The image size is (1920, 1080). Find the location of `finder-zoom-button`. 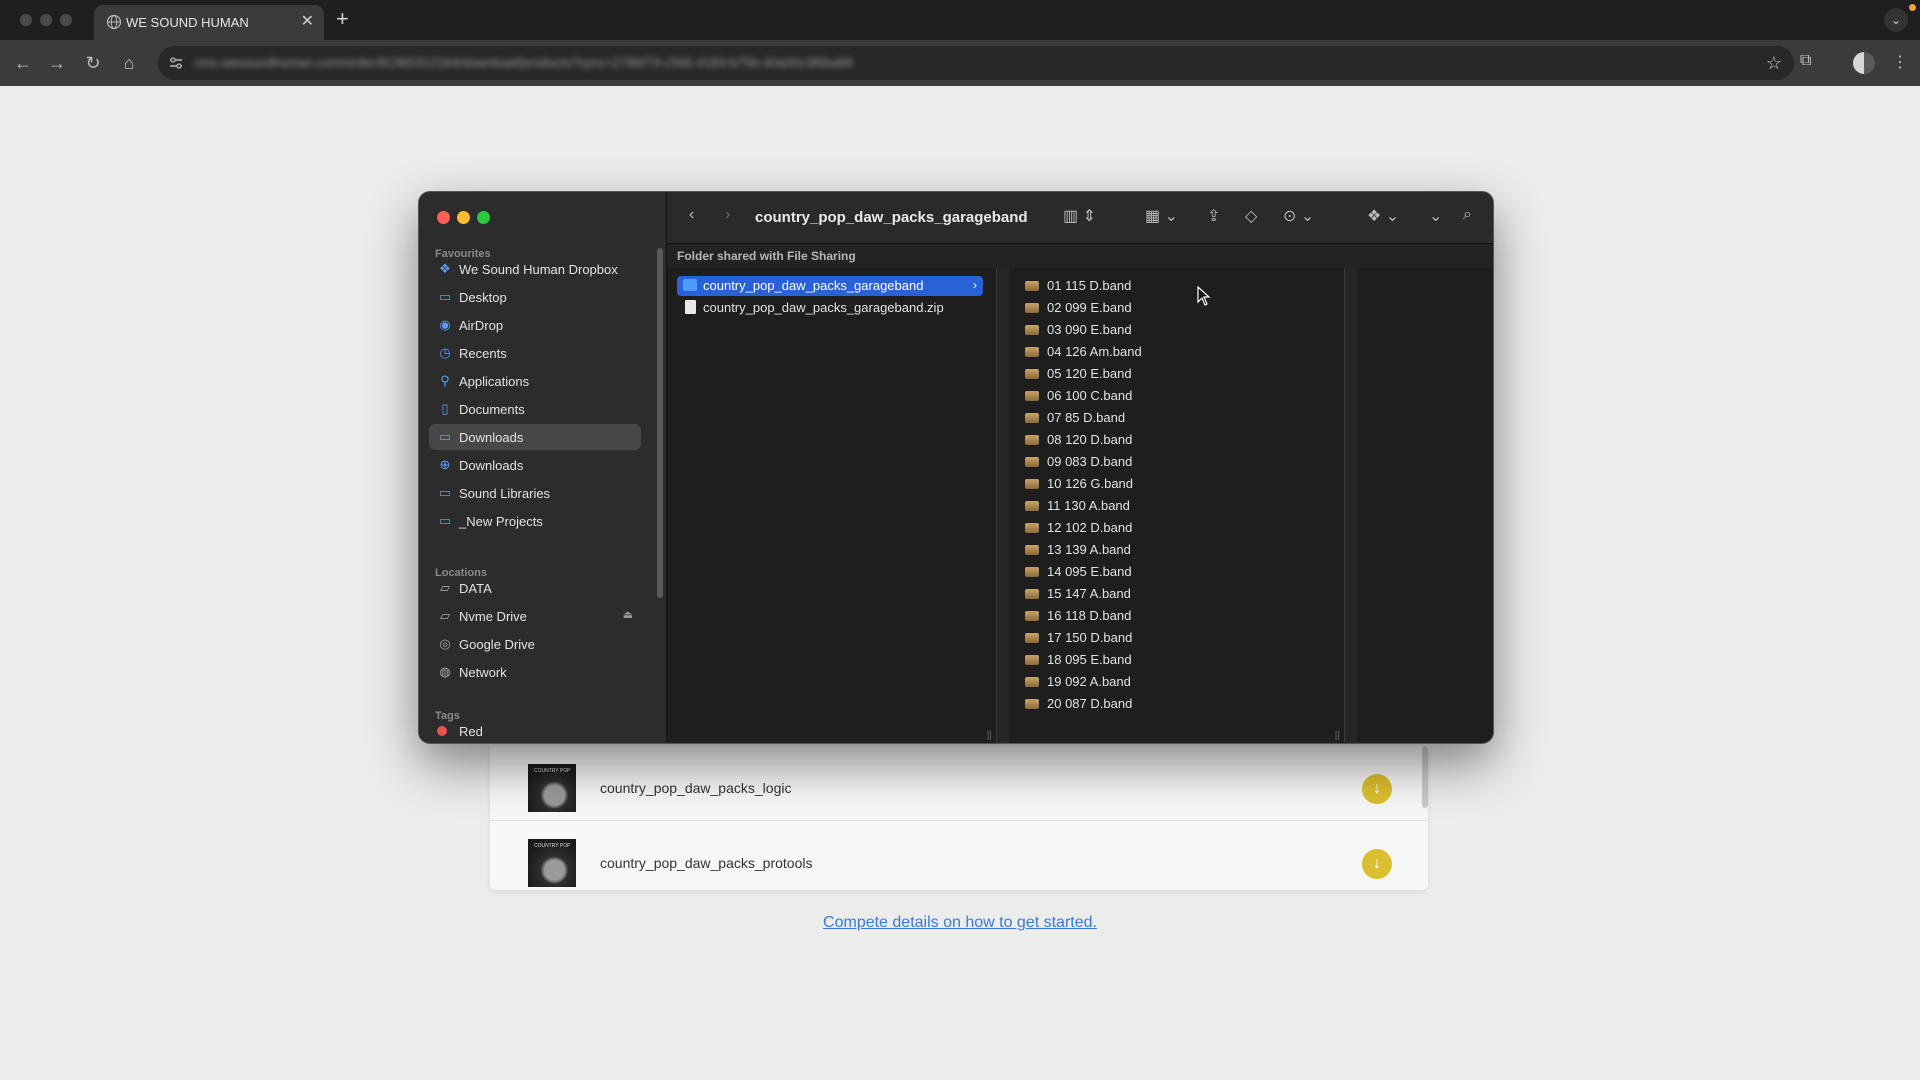

finder-zoom-button is located at coordinates (483, 217).